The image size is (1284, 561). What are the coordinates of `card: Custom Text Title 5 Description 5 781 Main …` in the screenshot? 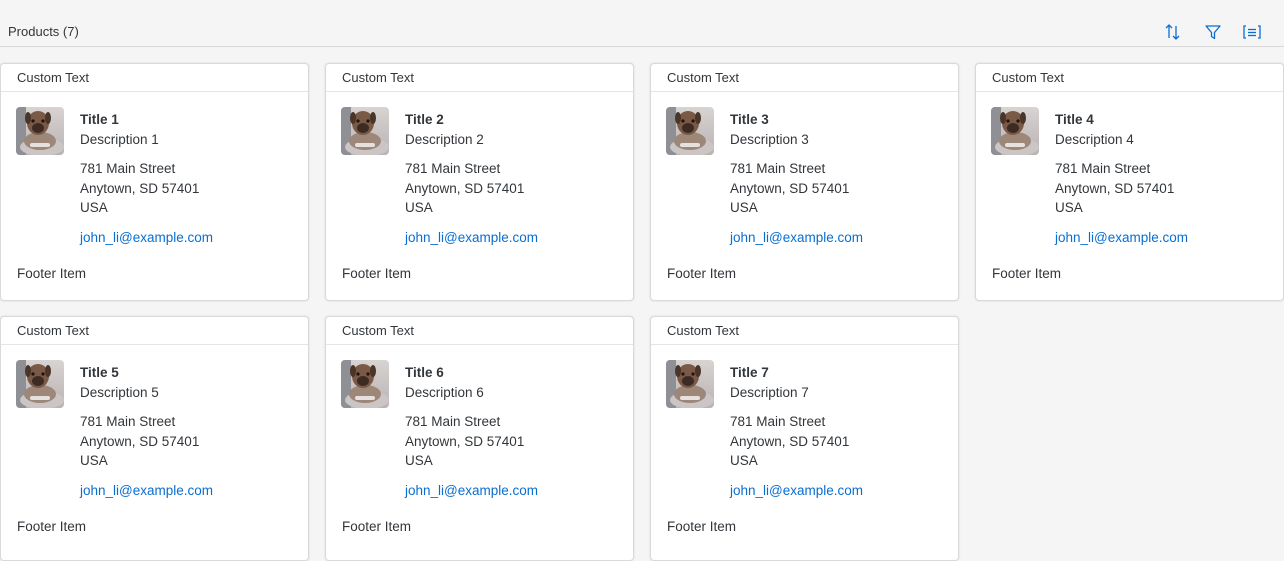 It's located at (154, 438).